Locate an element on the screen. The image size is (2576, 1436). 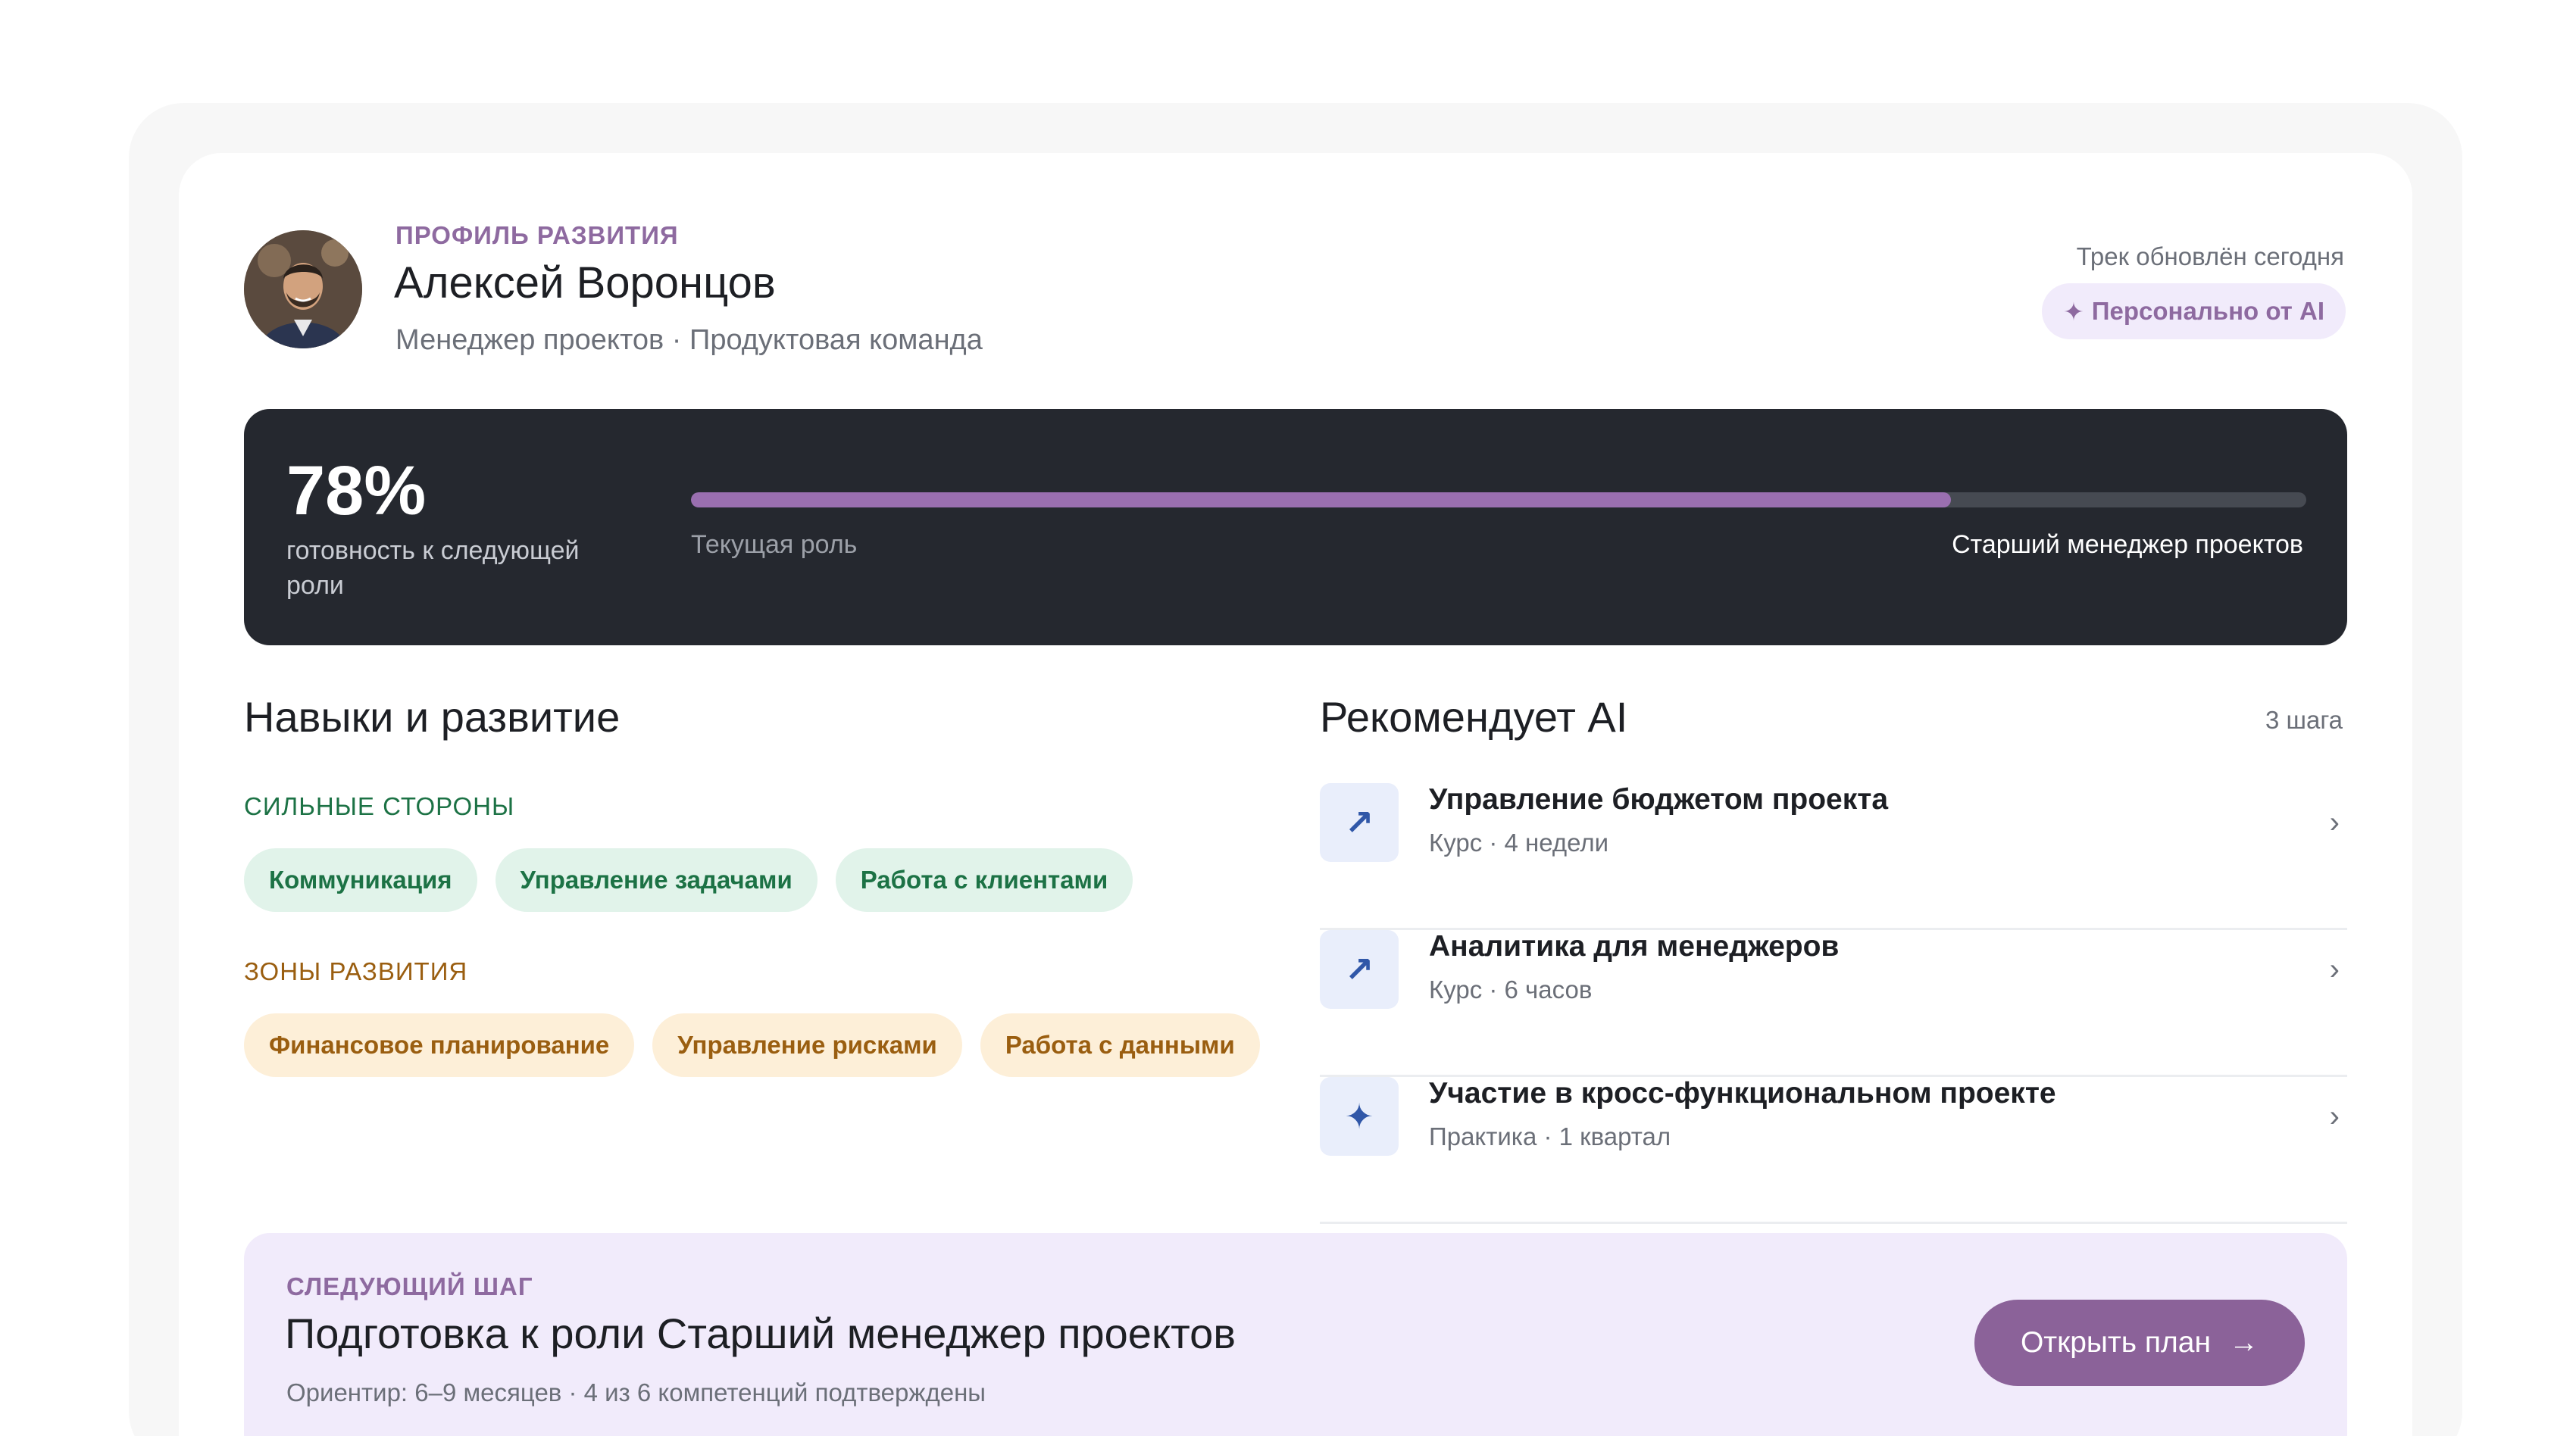
readiness-progress-fill is located at coordinates (1321, 499).